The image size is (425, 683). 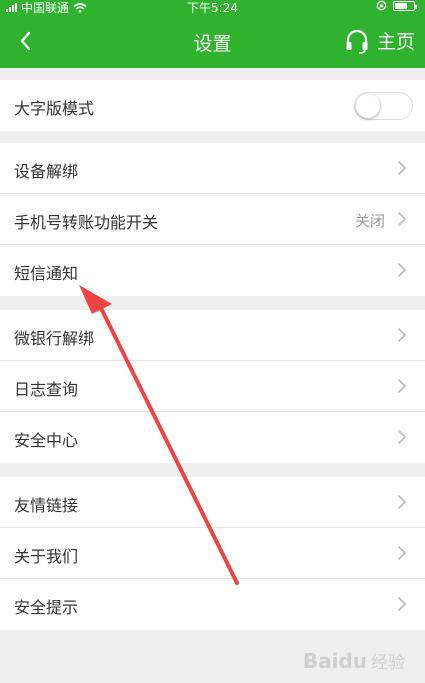 What do you see at coordinates (212, 41) in the screenshot?
I see `nav-bar: 设置 主页` at bounding box center [212, 41].